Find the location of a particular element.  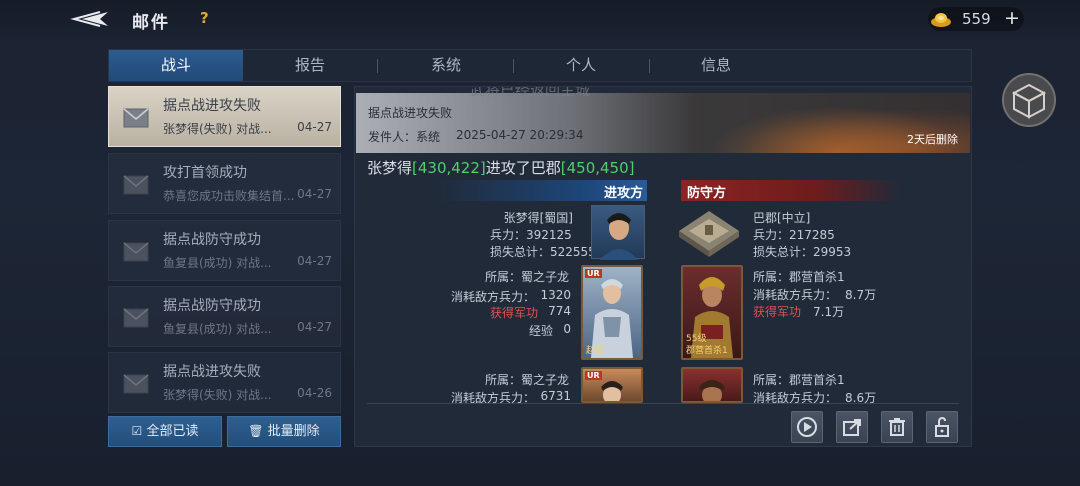

defender-loss: 损失总计：29953 is located at coordinates (802, 252).